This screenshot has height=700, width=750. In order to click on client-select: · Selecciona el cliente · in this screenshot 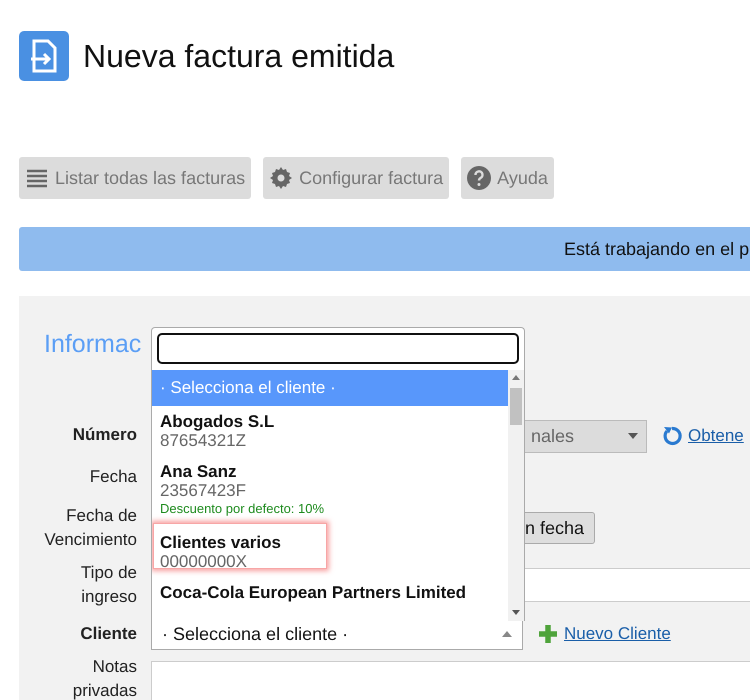, I will do `click(337, 634)`.